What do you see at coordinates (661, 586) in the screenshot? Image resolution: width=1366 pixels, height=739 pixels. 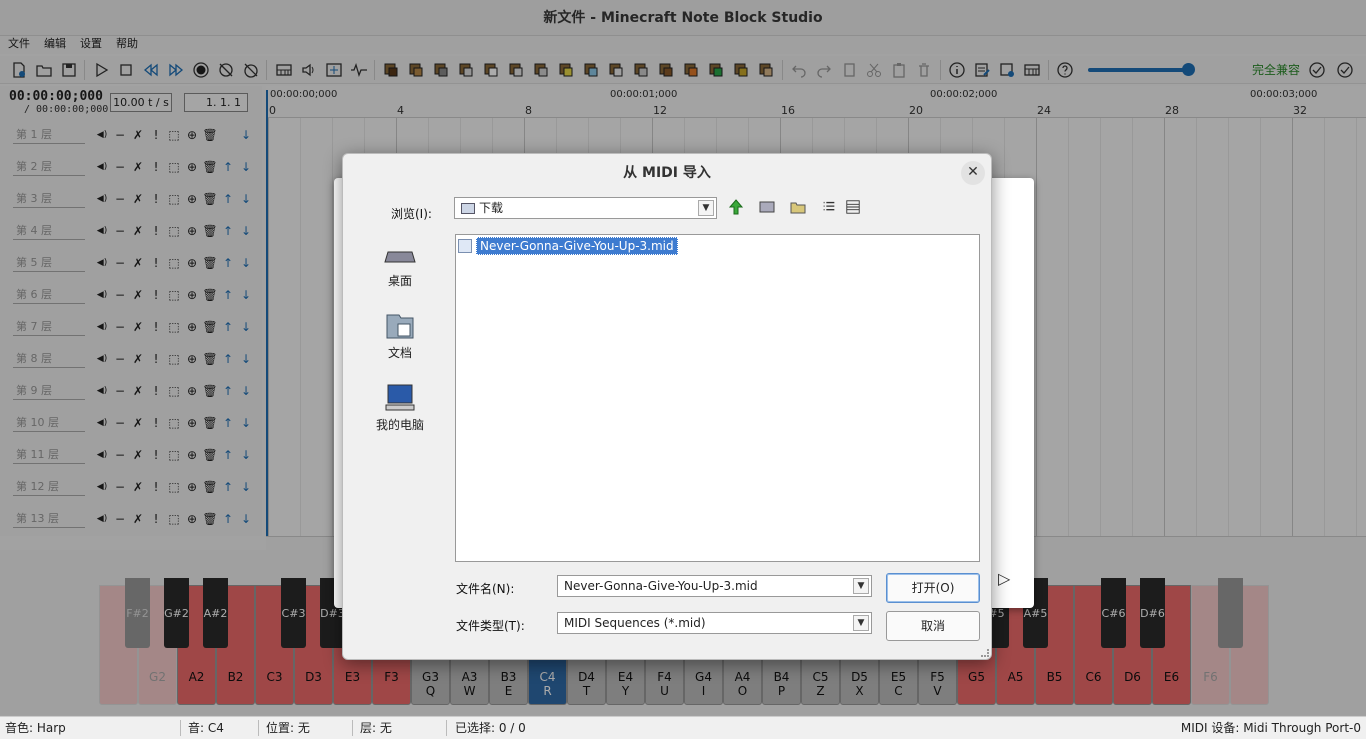 I see `filename-value: Never-Gonna-Give-You-Up-3.mid` at bounding box center [661, 586].